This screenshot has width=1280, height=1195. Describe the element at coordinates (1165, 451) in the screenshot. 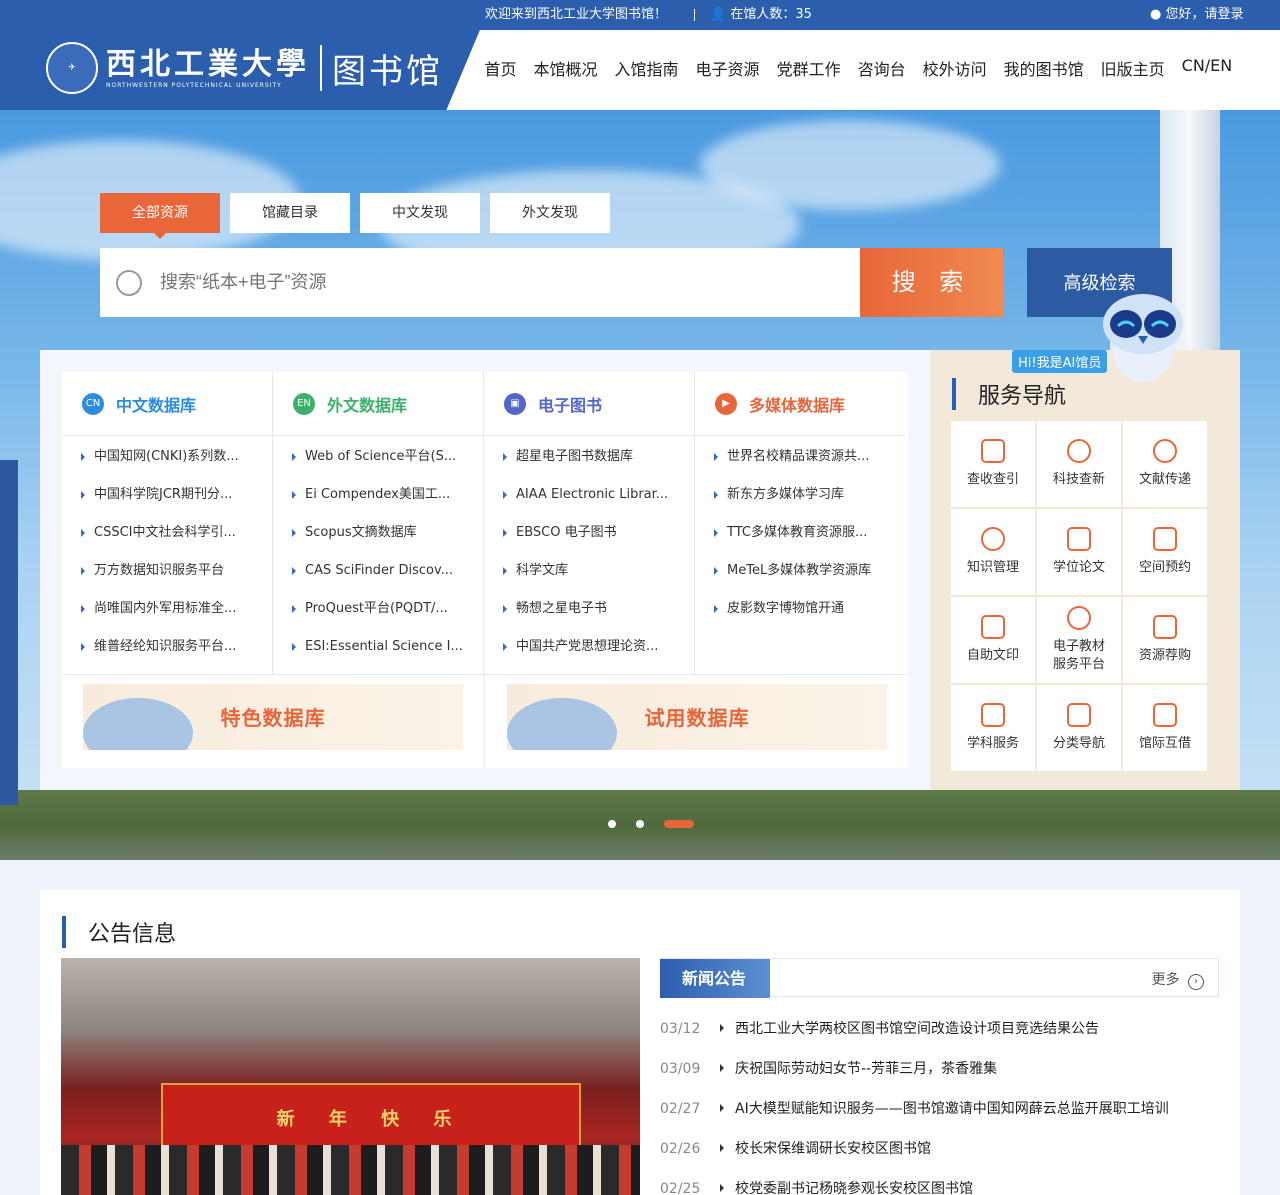

I see `upload-icon` at that location.